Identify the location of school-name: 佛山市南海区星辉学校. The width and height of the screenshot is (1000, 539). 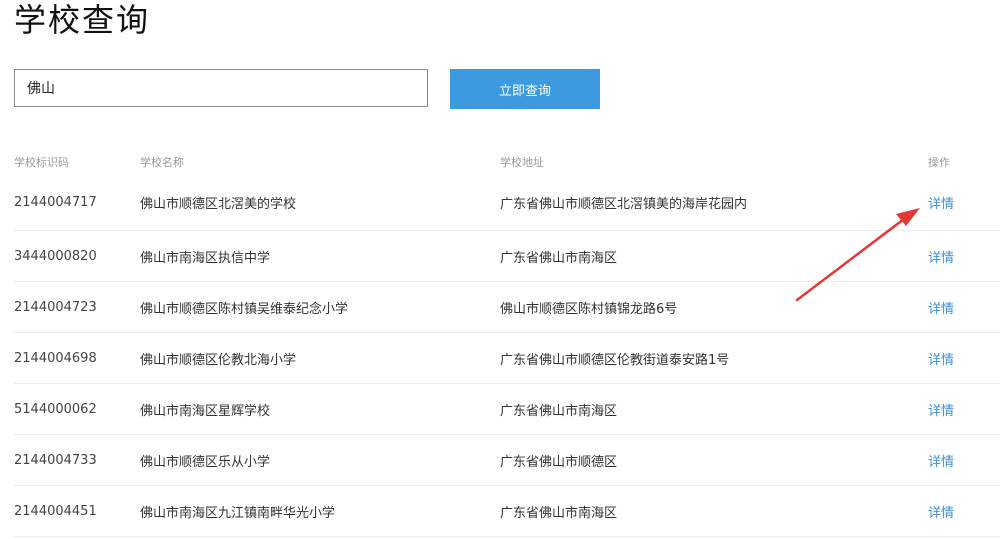
(205, 411).